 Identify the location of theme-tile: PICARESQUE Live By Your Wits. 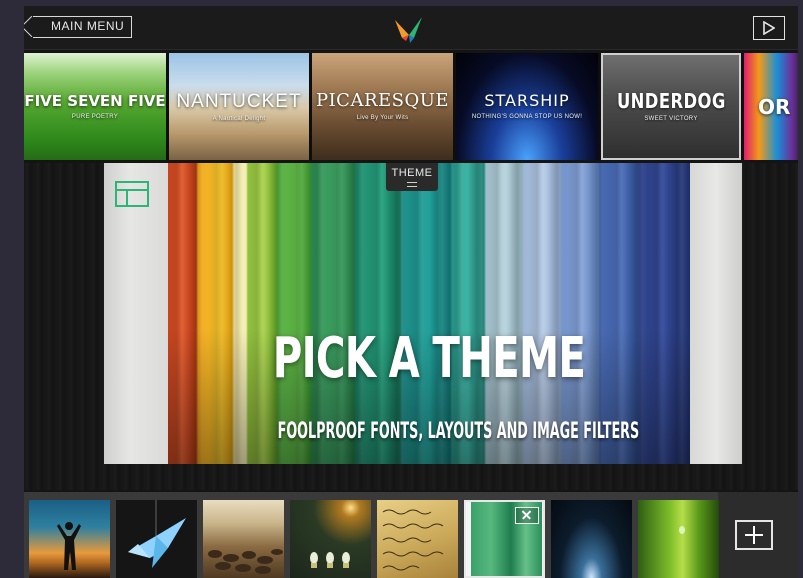
(382, 106).